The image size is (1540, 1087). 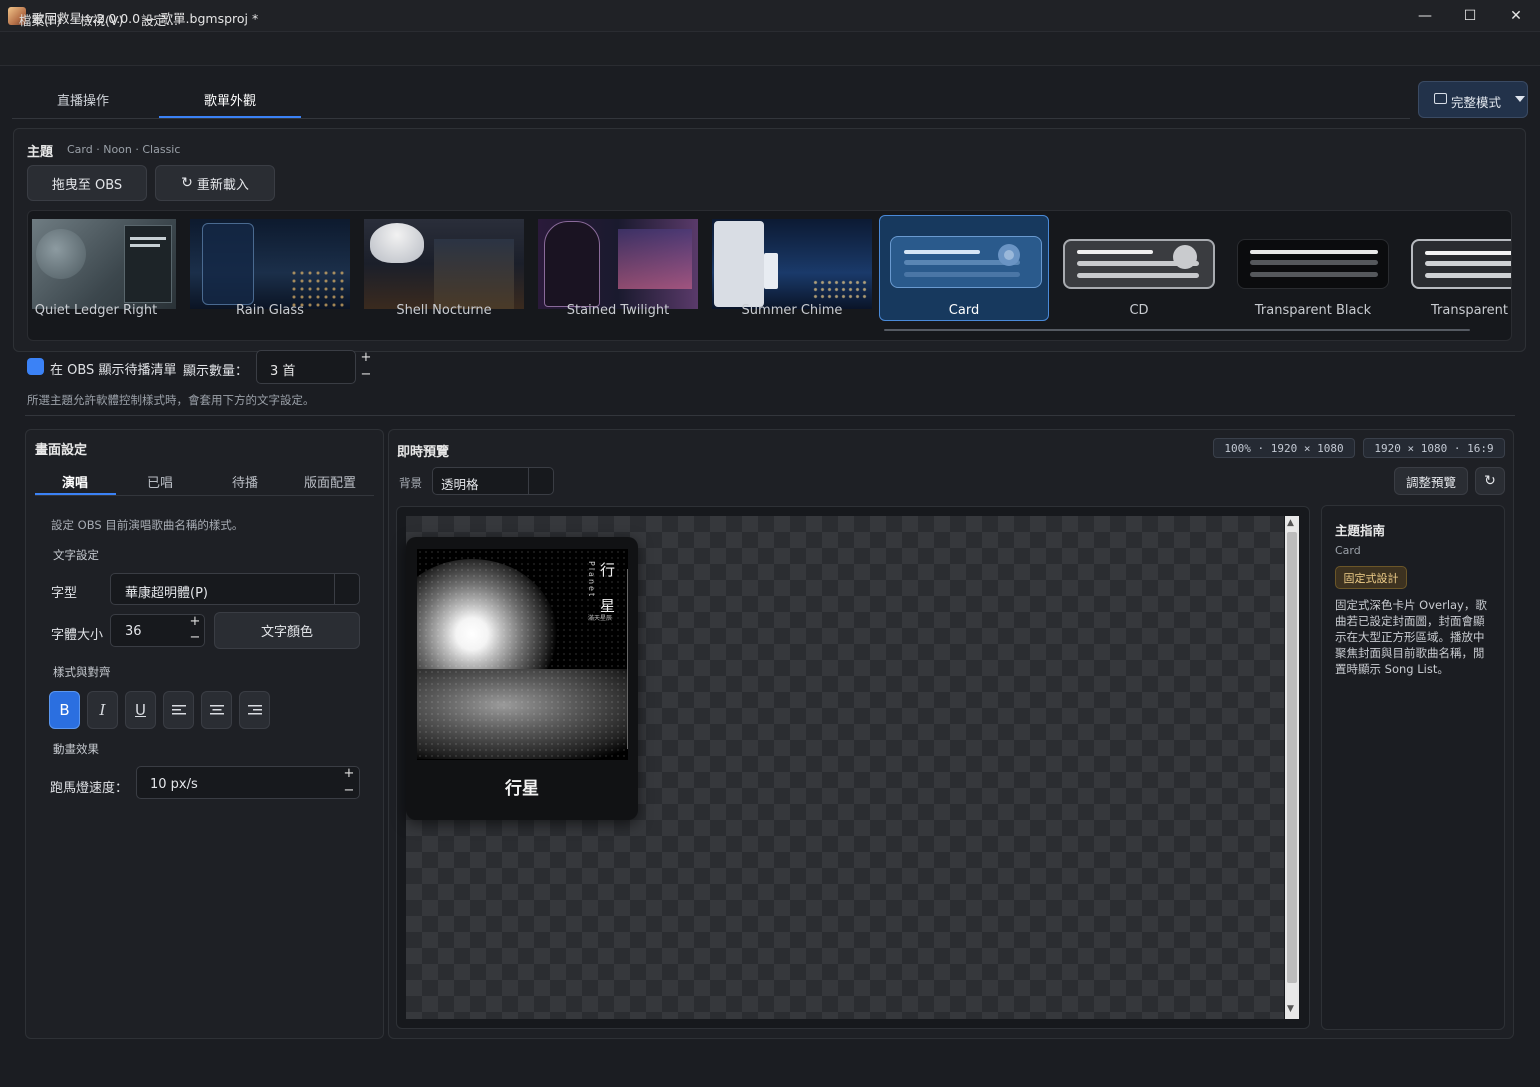 What do you see at coordinates (140, 710) in the screenshot?
I see `underline-button: U` at bounding box center [140, 710].